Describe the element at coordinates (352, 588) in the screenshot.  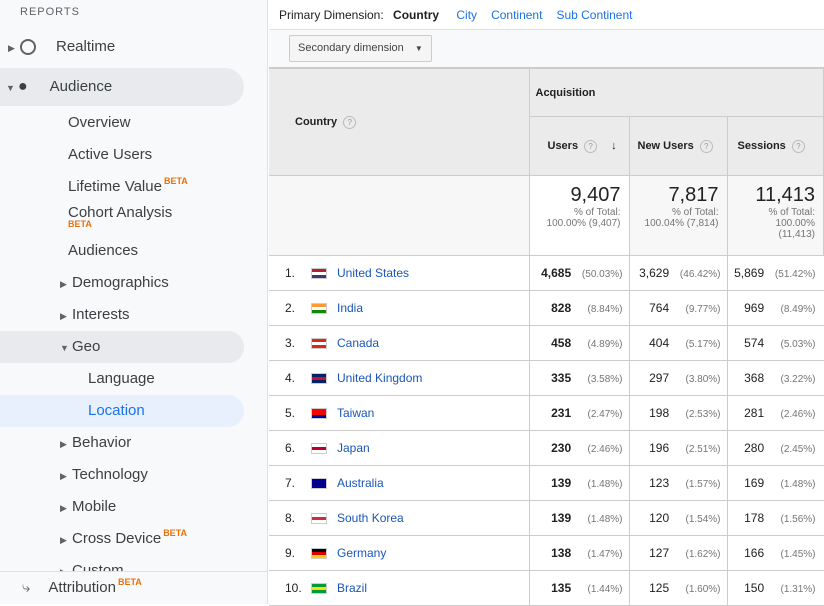
I see `country-link: Brazil` at that location.